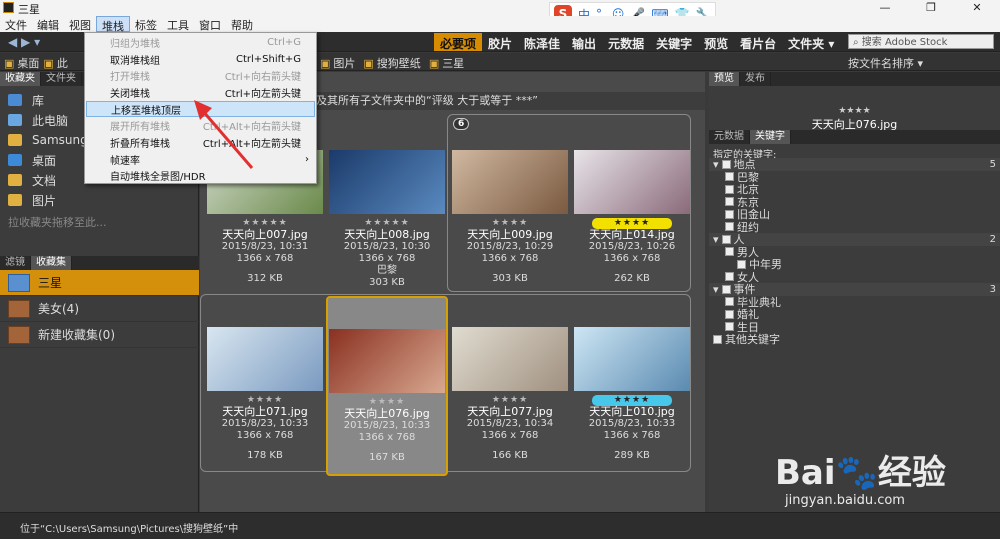 Image resolution: width=1000 pixels, height=539 pixels. I want to click on tab-preview: 预览, so click(724, 79).